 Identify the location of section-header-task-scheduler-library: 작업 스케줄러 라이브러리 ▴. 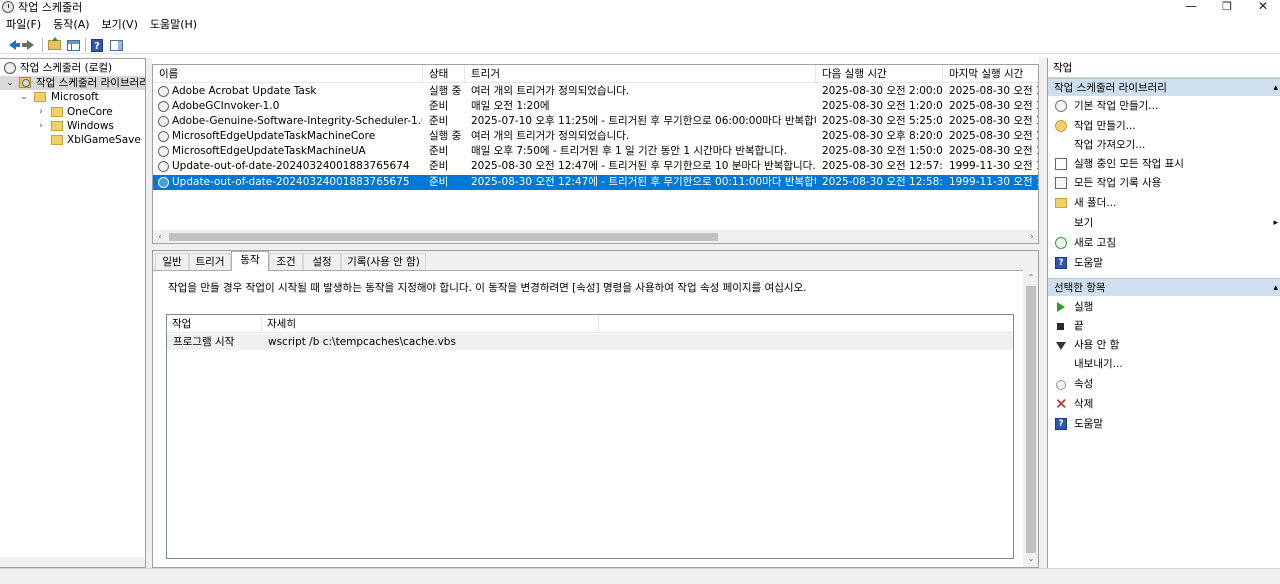
(1164, 87).